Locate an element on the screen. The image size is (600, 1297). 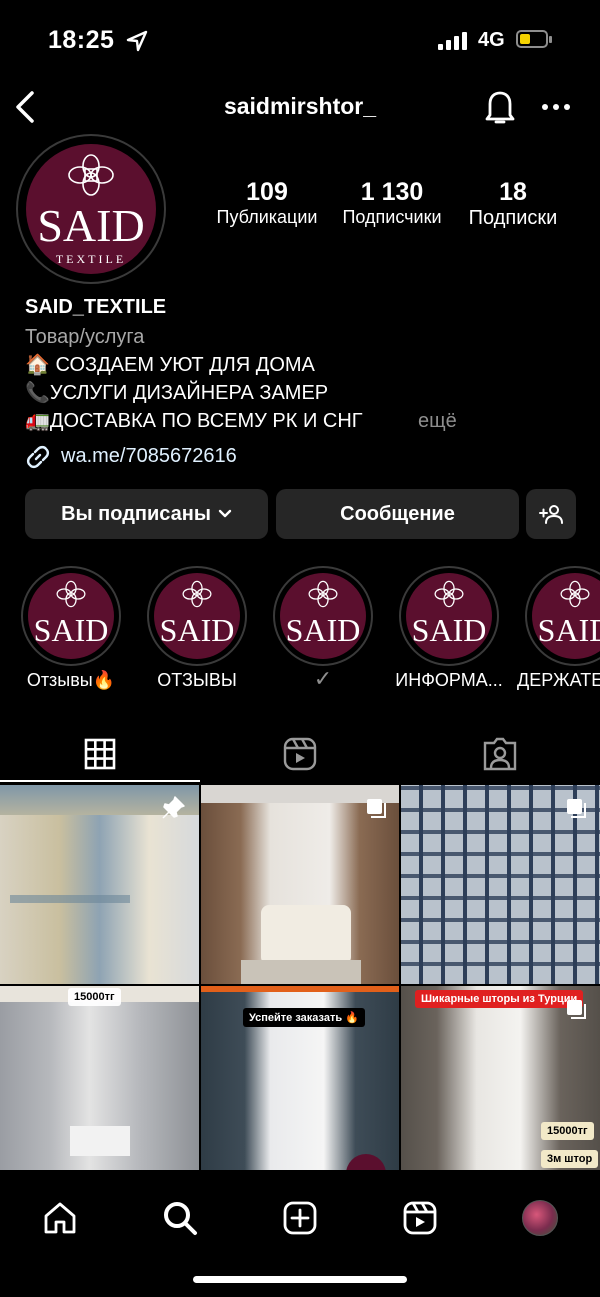
stat-posts-value: 109 is located at coordinates (267, 192).